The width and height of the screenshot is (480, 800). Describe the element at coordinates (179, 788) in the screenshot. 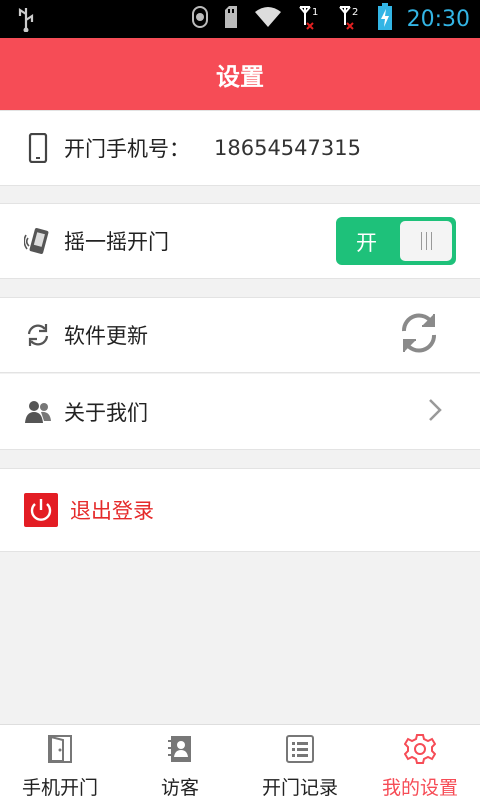

I see `tab-label: 访客` at that location.